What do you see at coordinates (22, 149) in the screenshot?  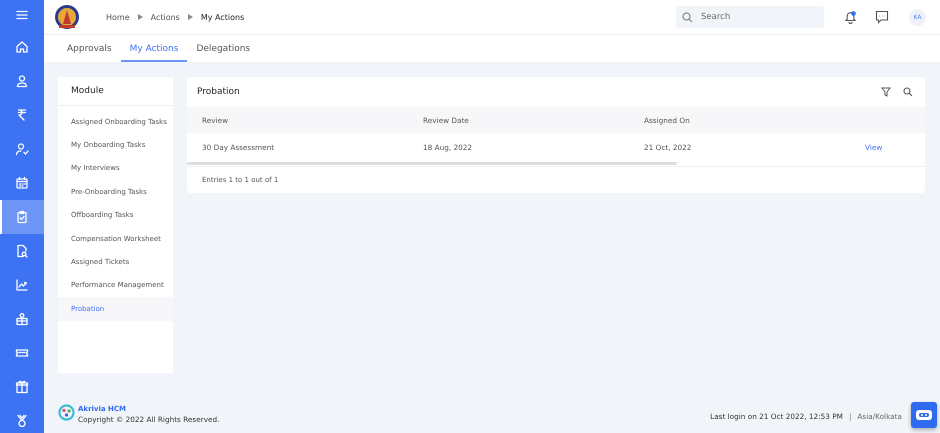 I see `user-check-icon` at bounding box center [22, 149].